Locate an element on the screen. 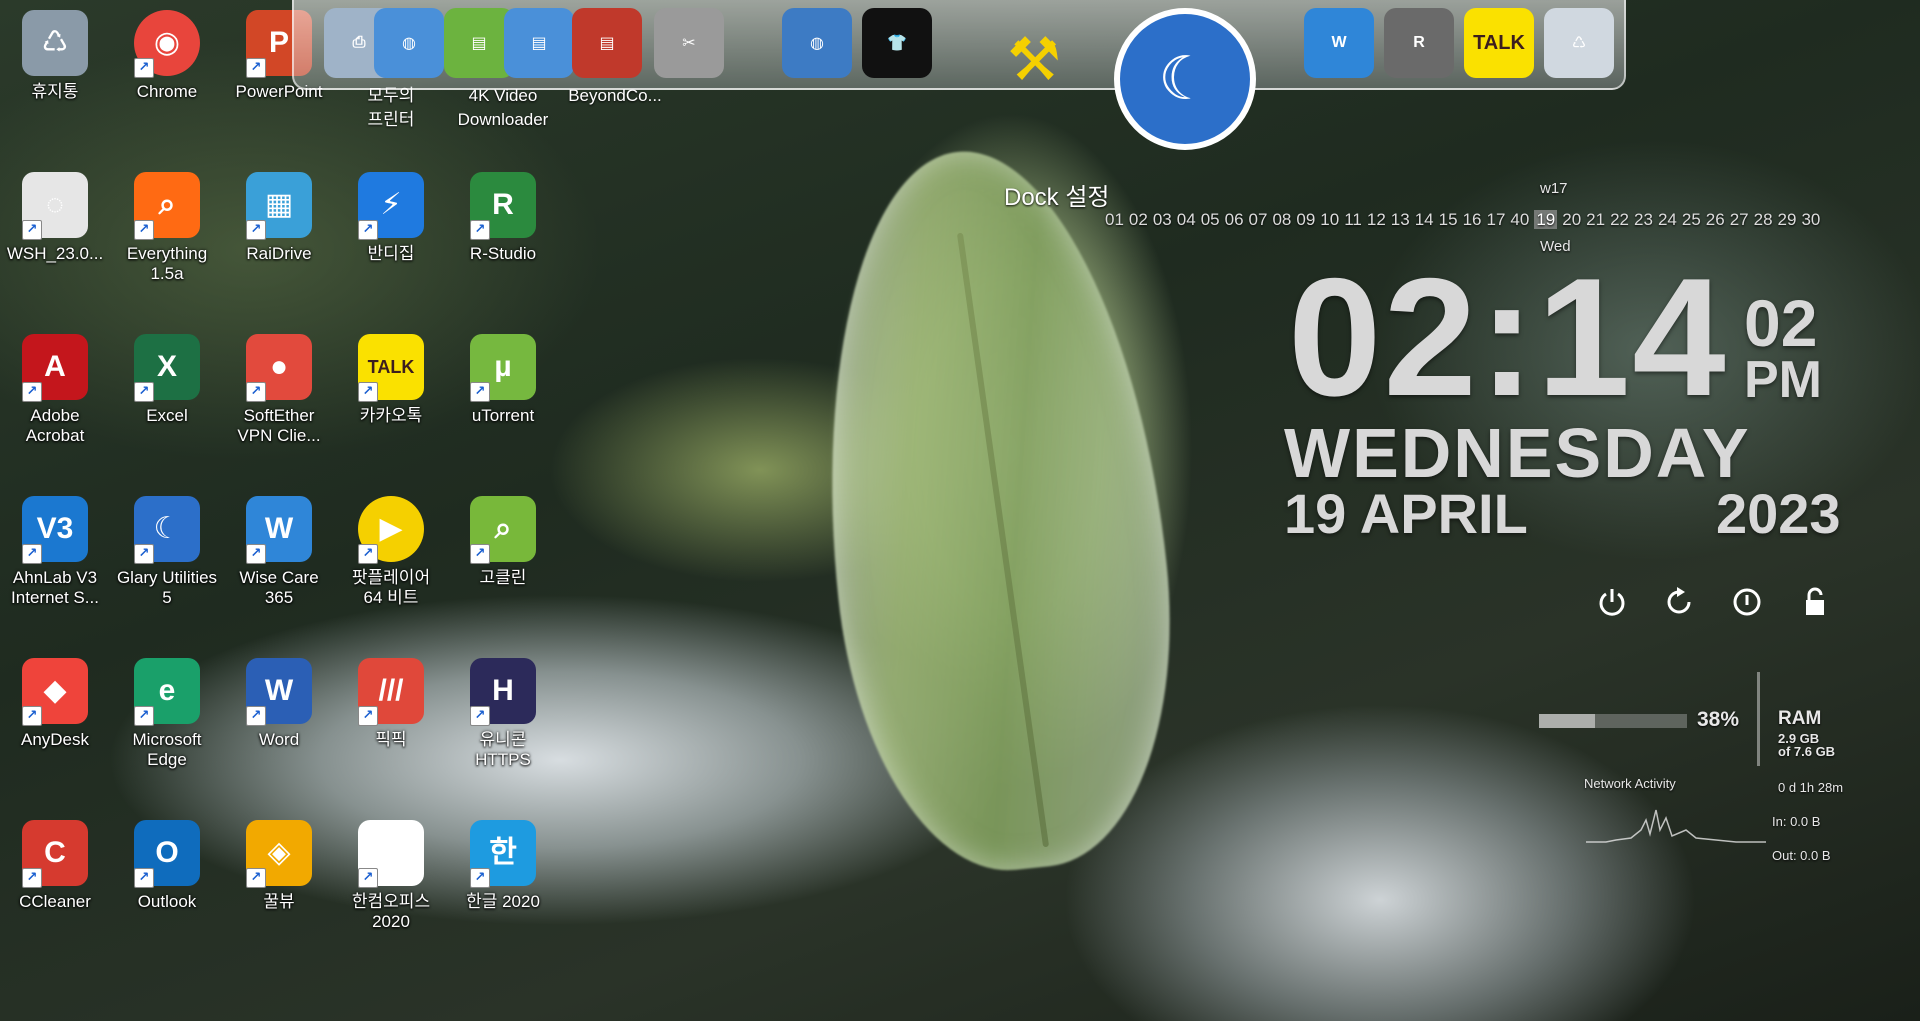 This screenshot has width=1920, height=1021. raidrive-icon: ▦ ↗ is located at coordinates (279, 206).